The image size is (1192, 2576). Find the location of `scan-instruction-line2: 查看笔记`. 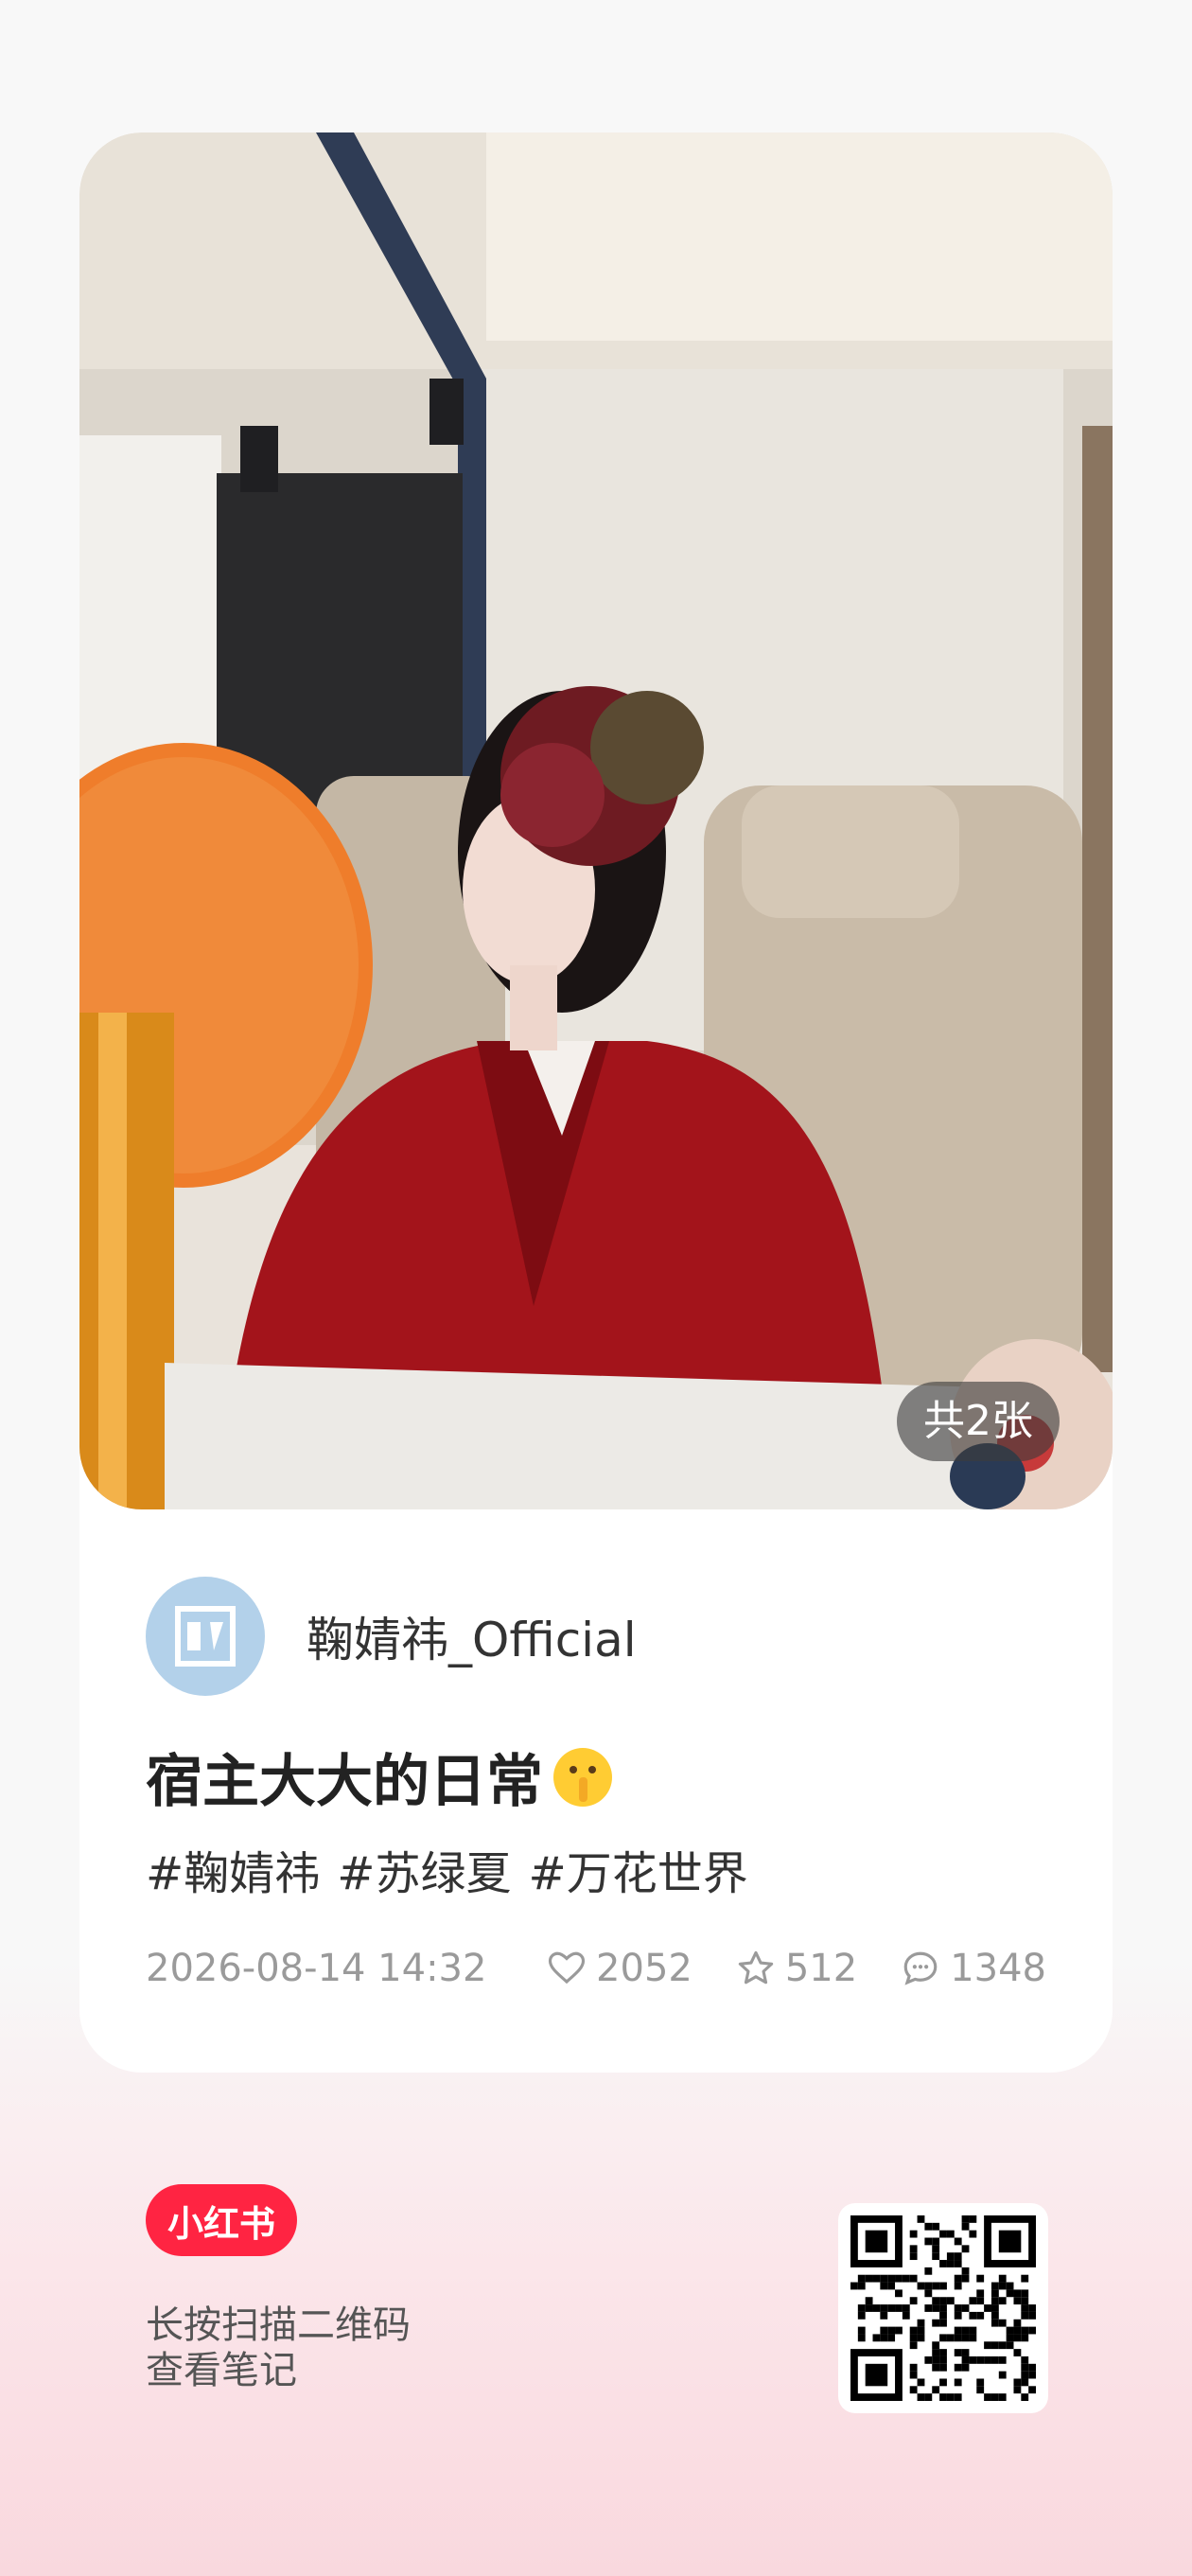

scan-instruction-line2: 查看笔记 is located at coordinates (221, 2370).